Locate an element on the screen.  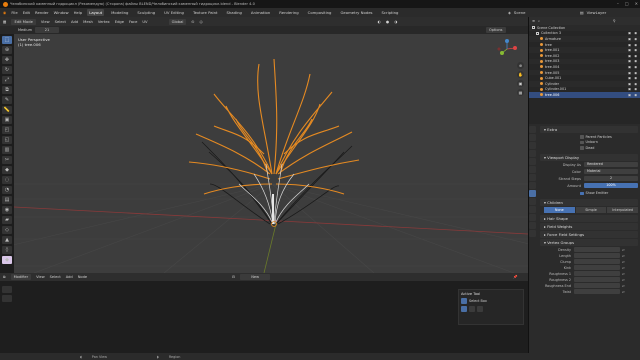
workspace-tab-animation: Animation is located at coordinates (260, 12).